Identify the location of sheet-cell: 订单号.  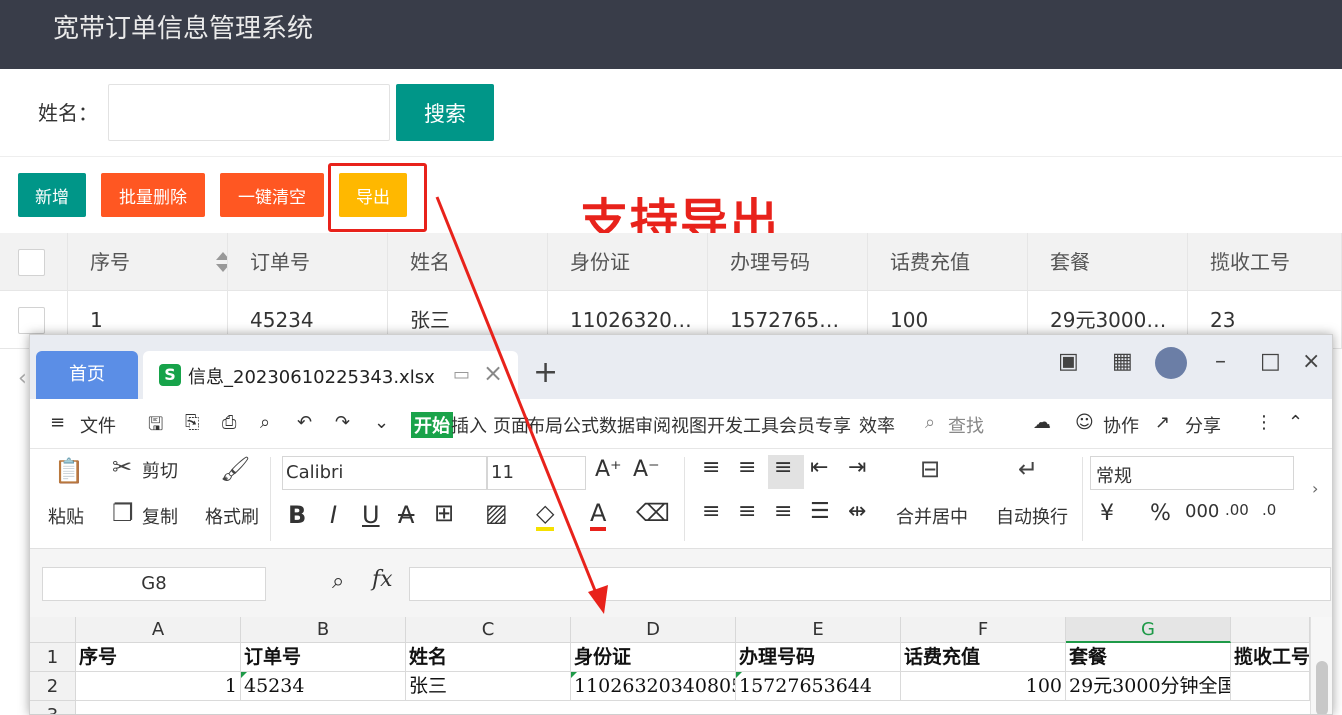
(323, 657).